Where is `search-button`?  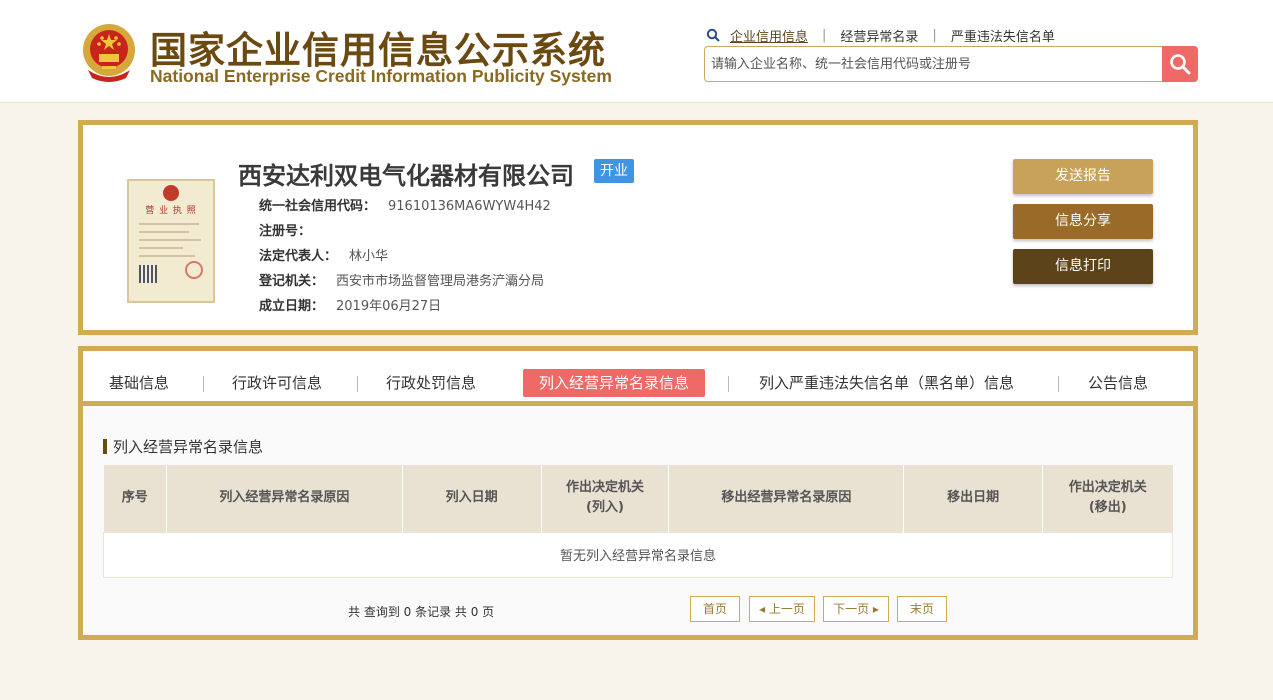 search-button is located at coordinates (1180, 64).